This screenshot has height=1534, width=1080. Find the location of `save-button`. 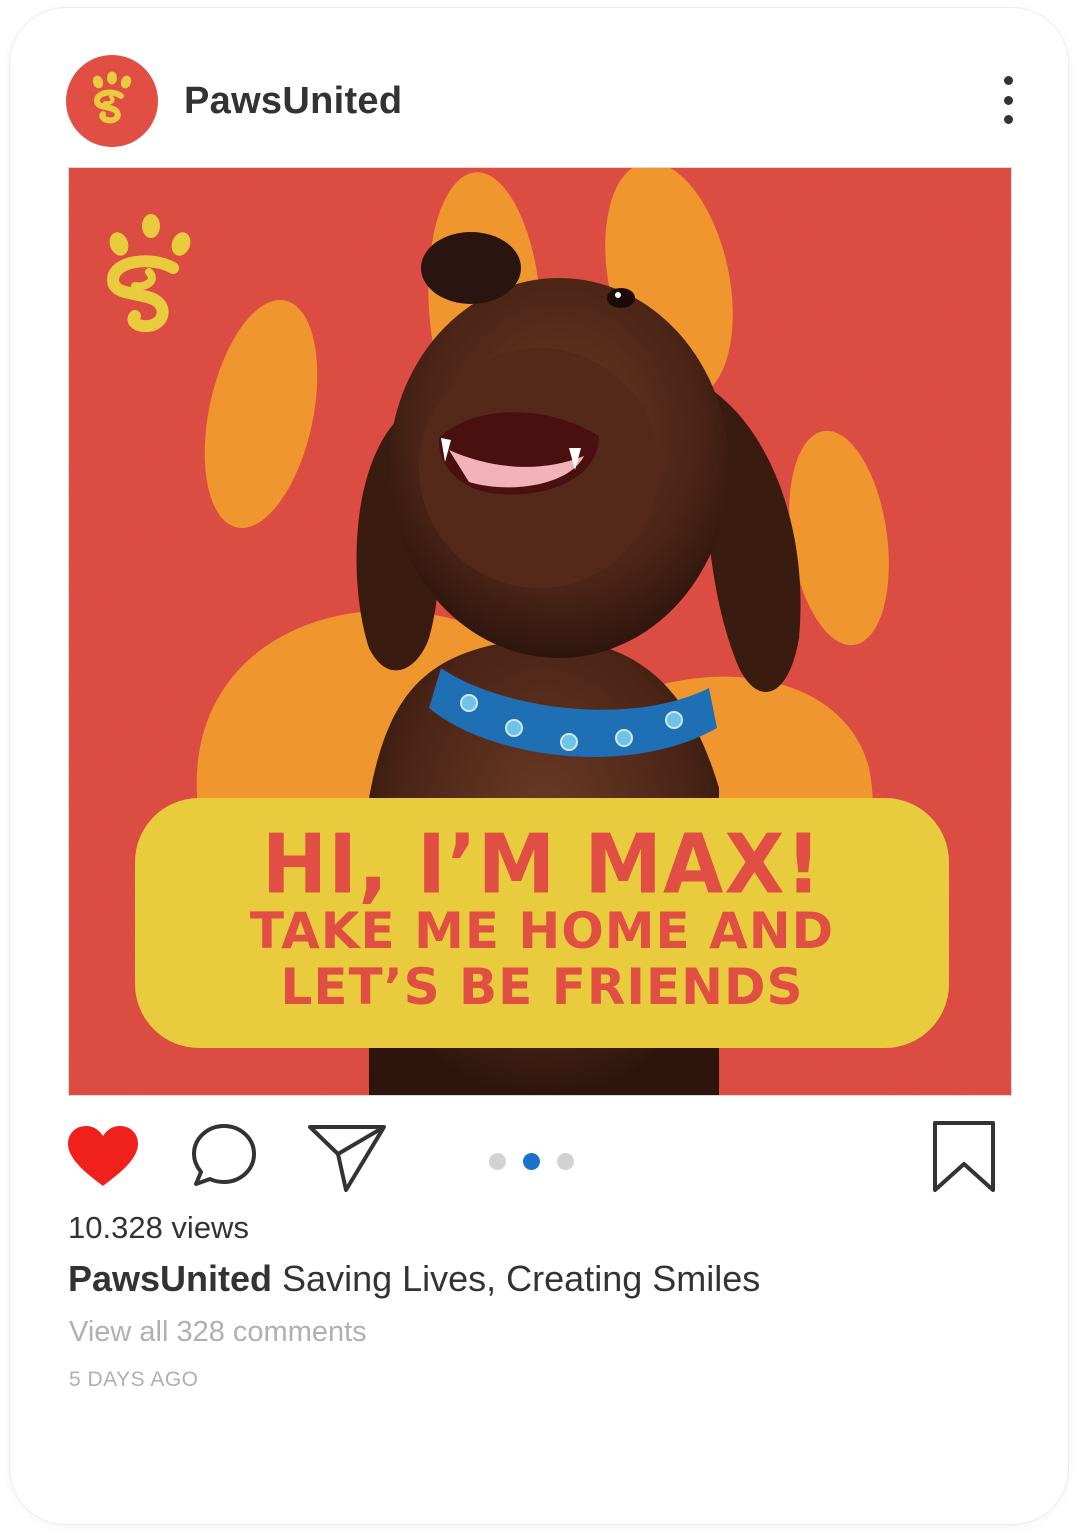

save-button is located at coordinates (964, 1159).